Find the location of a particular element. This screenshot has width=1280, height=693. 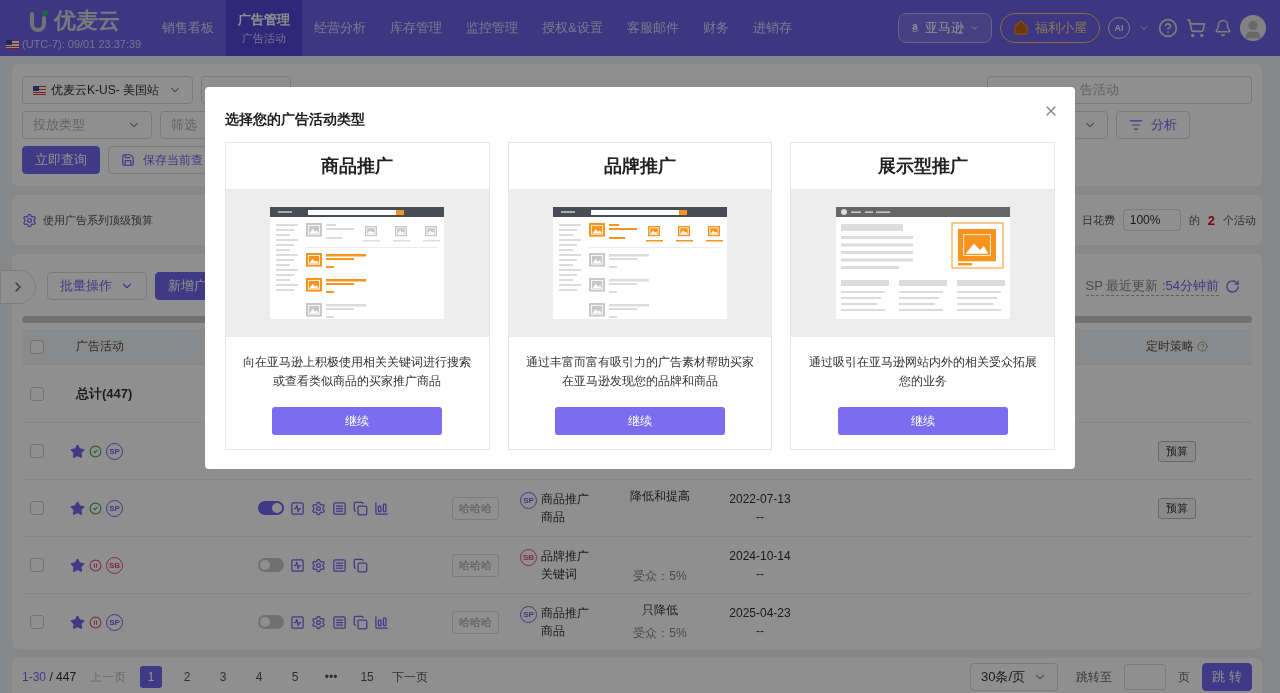

bulk-action-button: 批量操作 is located at coordinates (97, 286).